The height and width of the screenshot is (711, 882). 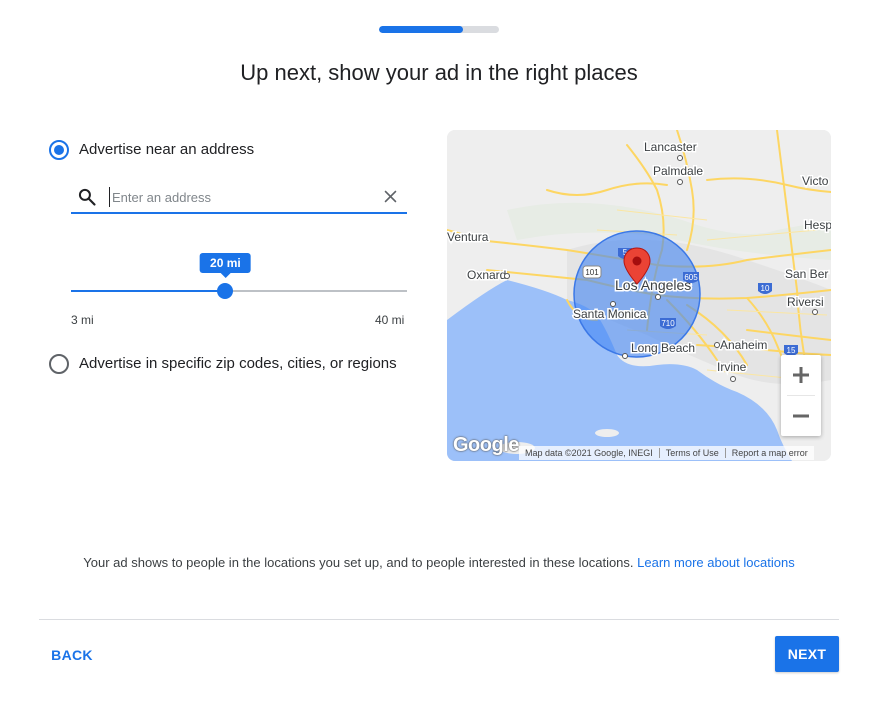 I want to click on zoom-out-button, so click(x=801, y=416).